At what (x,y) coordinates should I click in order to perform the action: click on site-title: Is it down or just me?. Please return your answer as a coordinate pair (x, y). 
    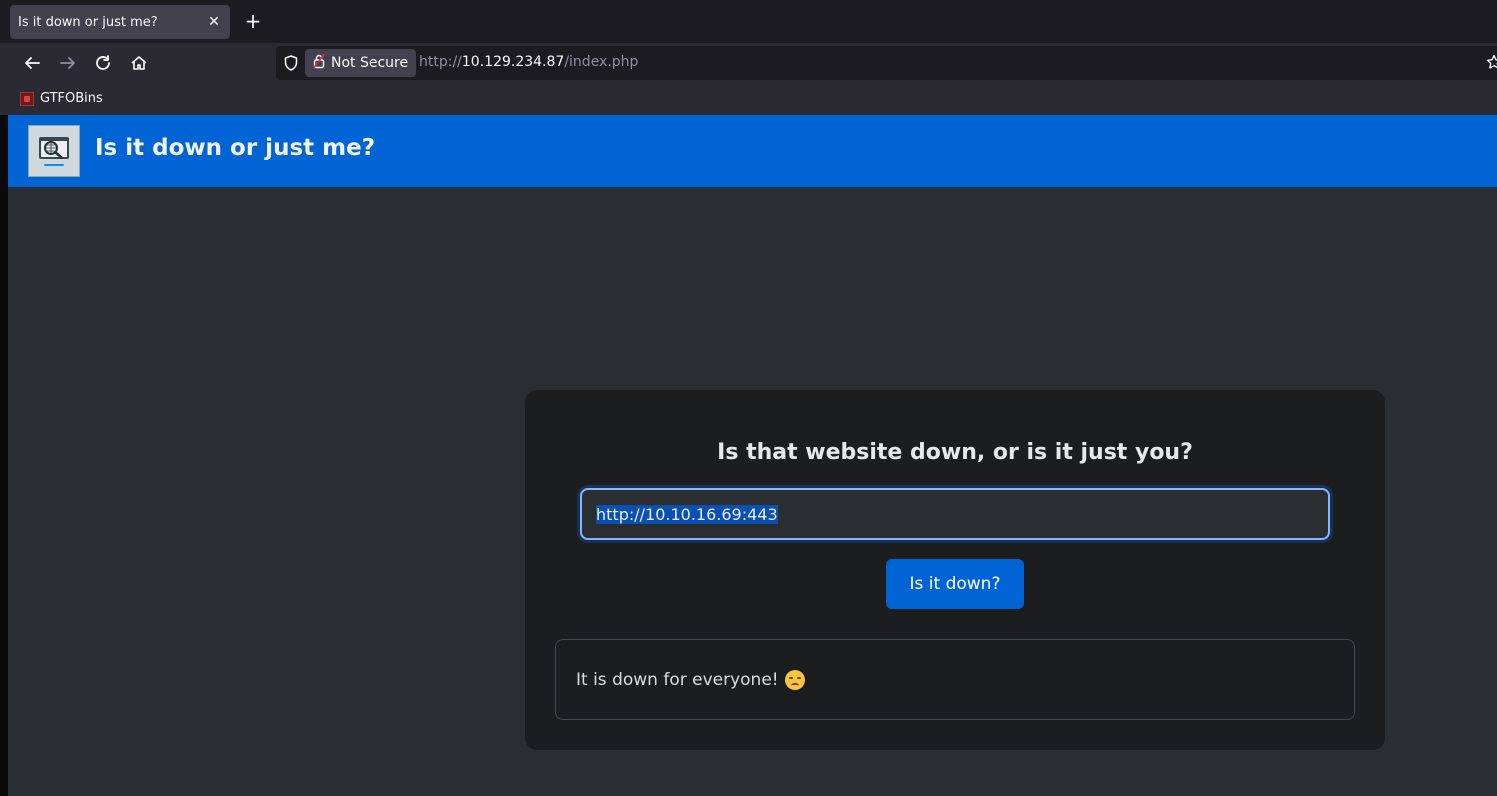
    Looking at the image, I should click on (235, 148).